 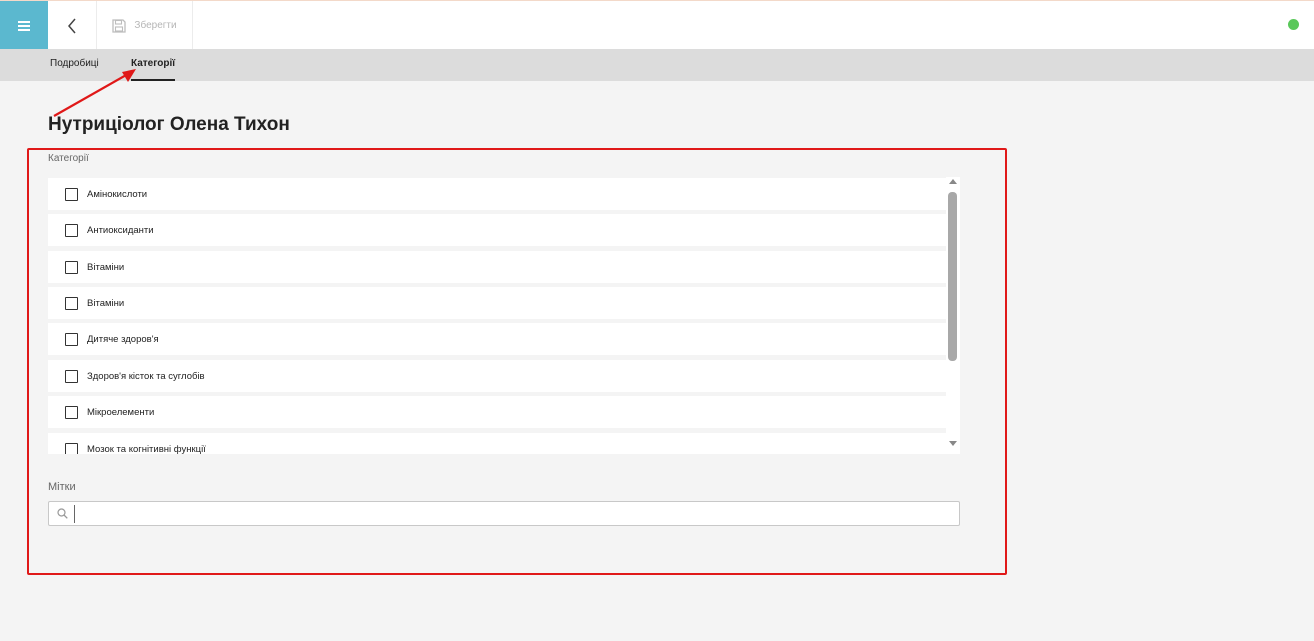 I want to click on categories-section-label: Категорії, so click(x=68, y=158).